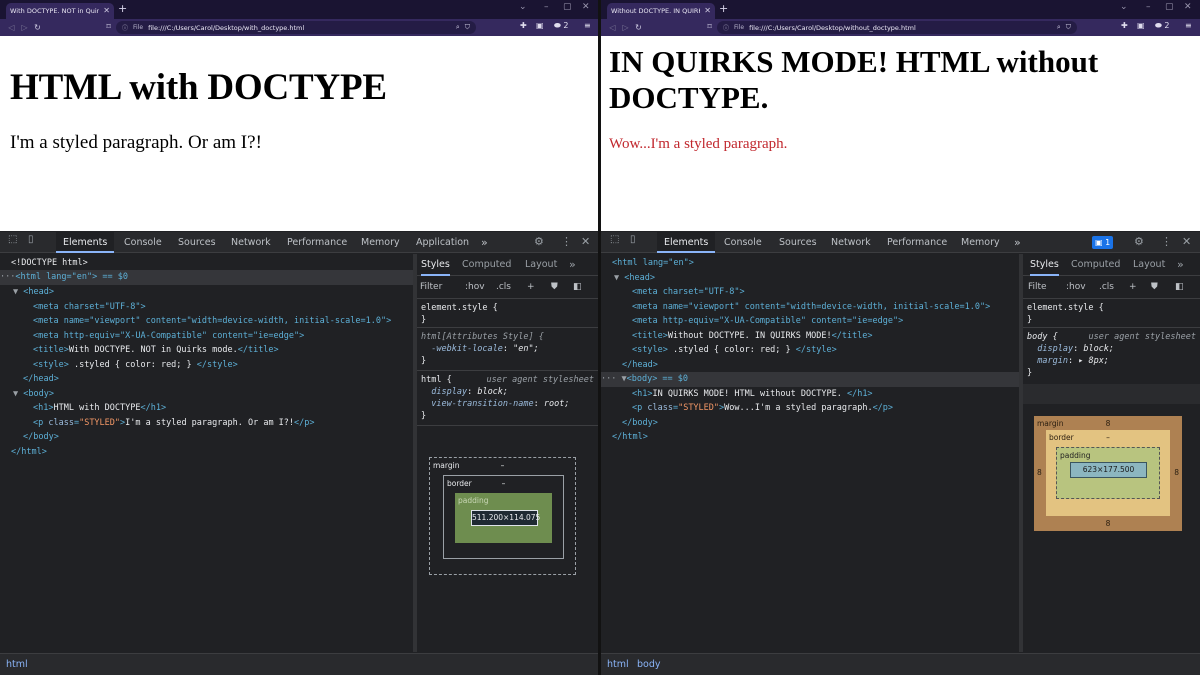  Describe the element at coordinates (206, 263) in the screenshot. I see `dom-node-doctype: <!DOCTYPE html>` at that location.